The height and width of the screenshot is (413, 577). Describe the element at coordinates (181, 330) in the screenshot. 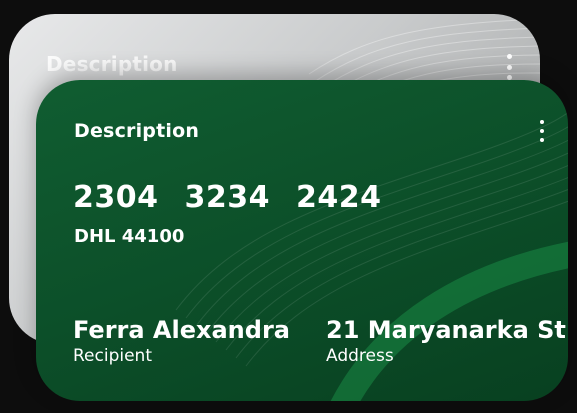

I see `recipient-name: Ferra Alexandra` at that location.